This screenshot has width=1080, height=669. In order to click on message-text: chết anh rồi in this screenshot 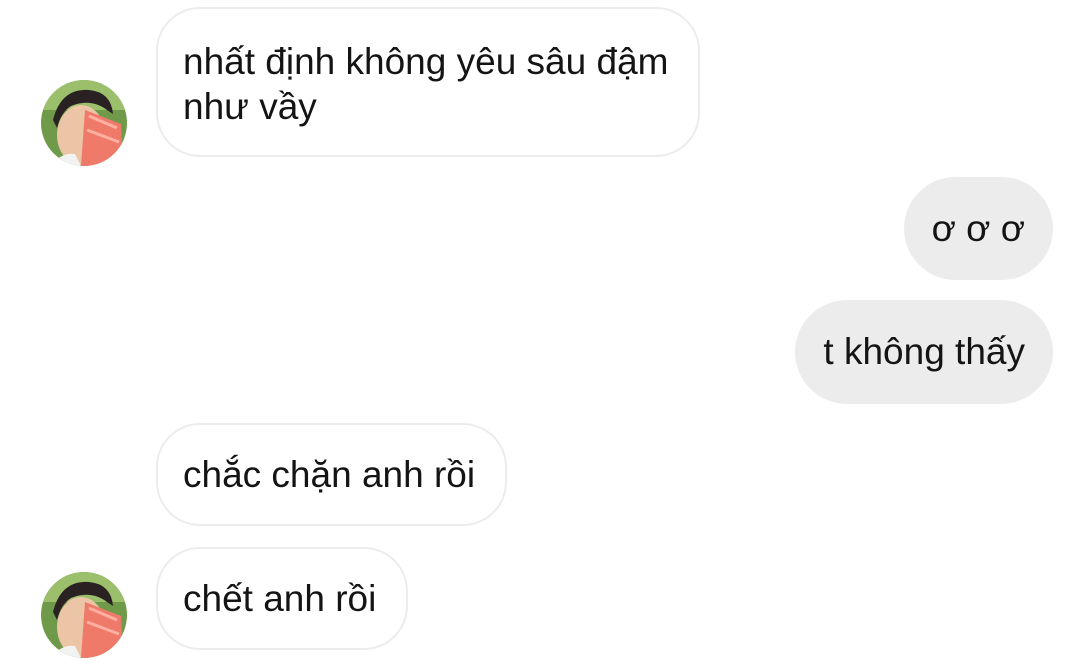, I will do `click(280, 598)`.